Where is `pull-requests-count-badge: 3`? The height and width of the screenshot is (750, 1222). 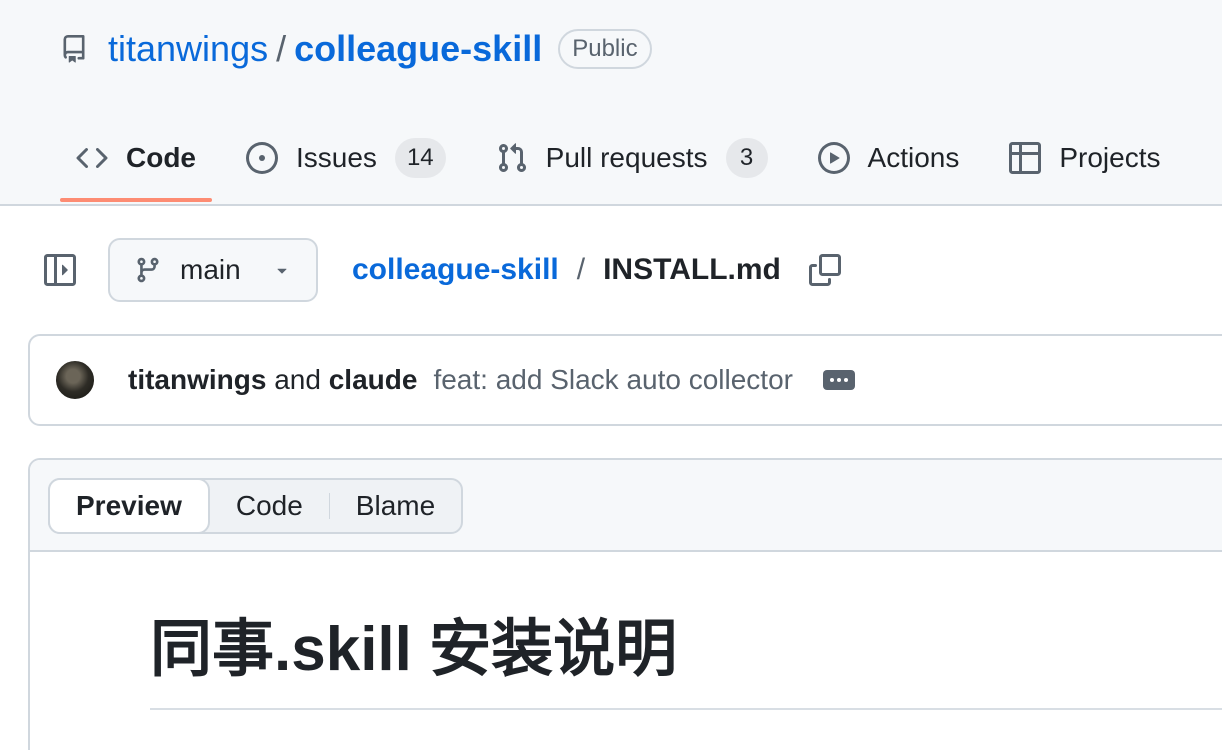
pull-requests-count-badge: 3 is located at coordinates (746, 158).